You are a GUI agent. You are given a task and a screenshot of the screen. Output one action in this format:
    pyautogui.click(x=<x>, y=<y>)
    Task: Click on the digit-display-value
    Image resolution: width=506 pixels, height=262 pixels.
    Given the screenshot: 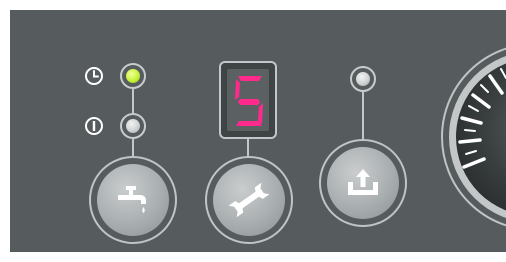 What is the action you would take?
    pyautogui.click(x=249, y=101)
    